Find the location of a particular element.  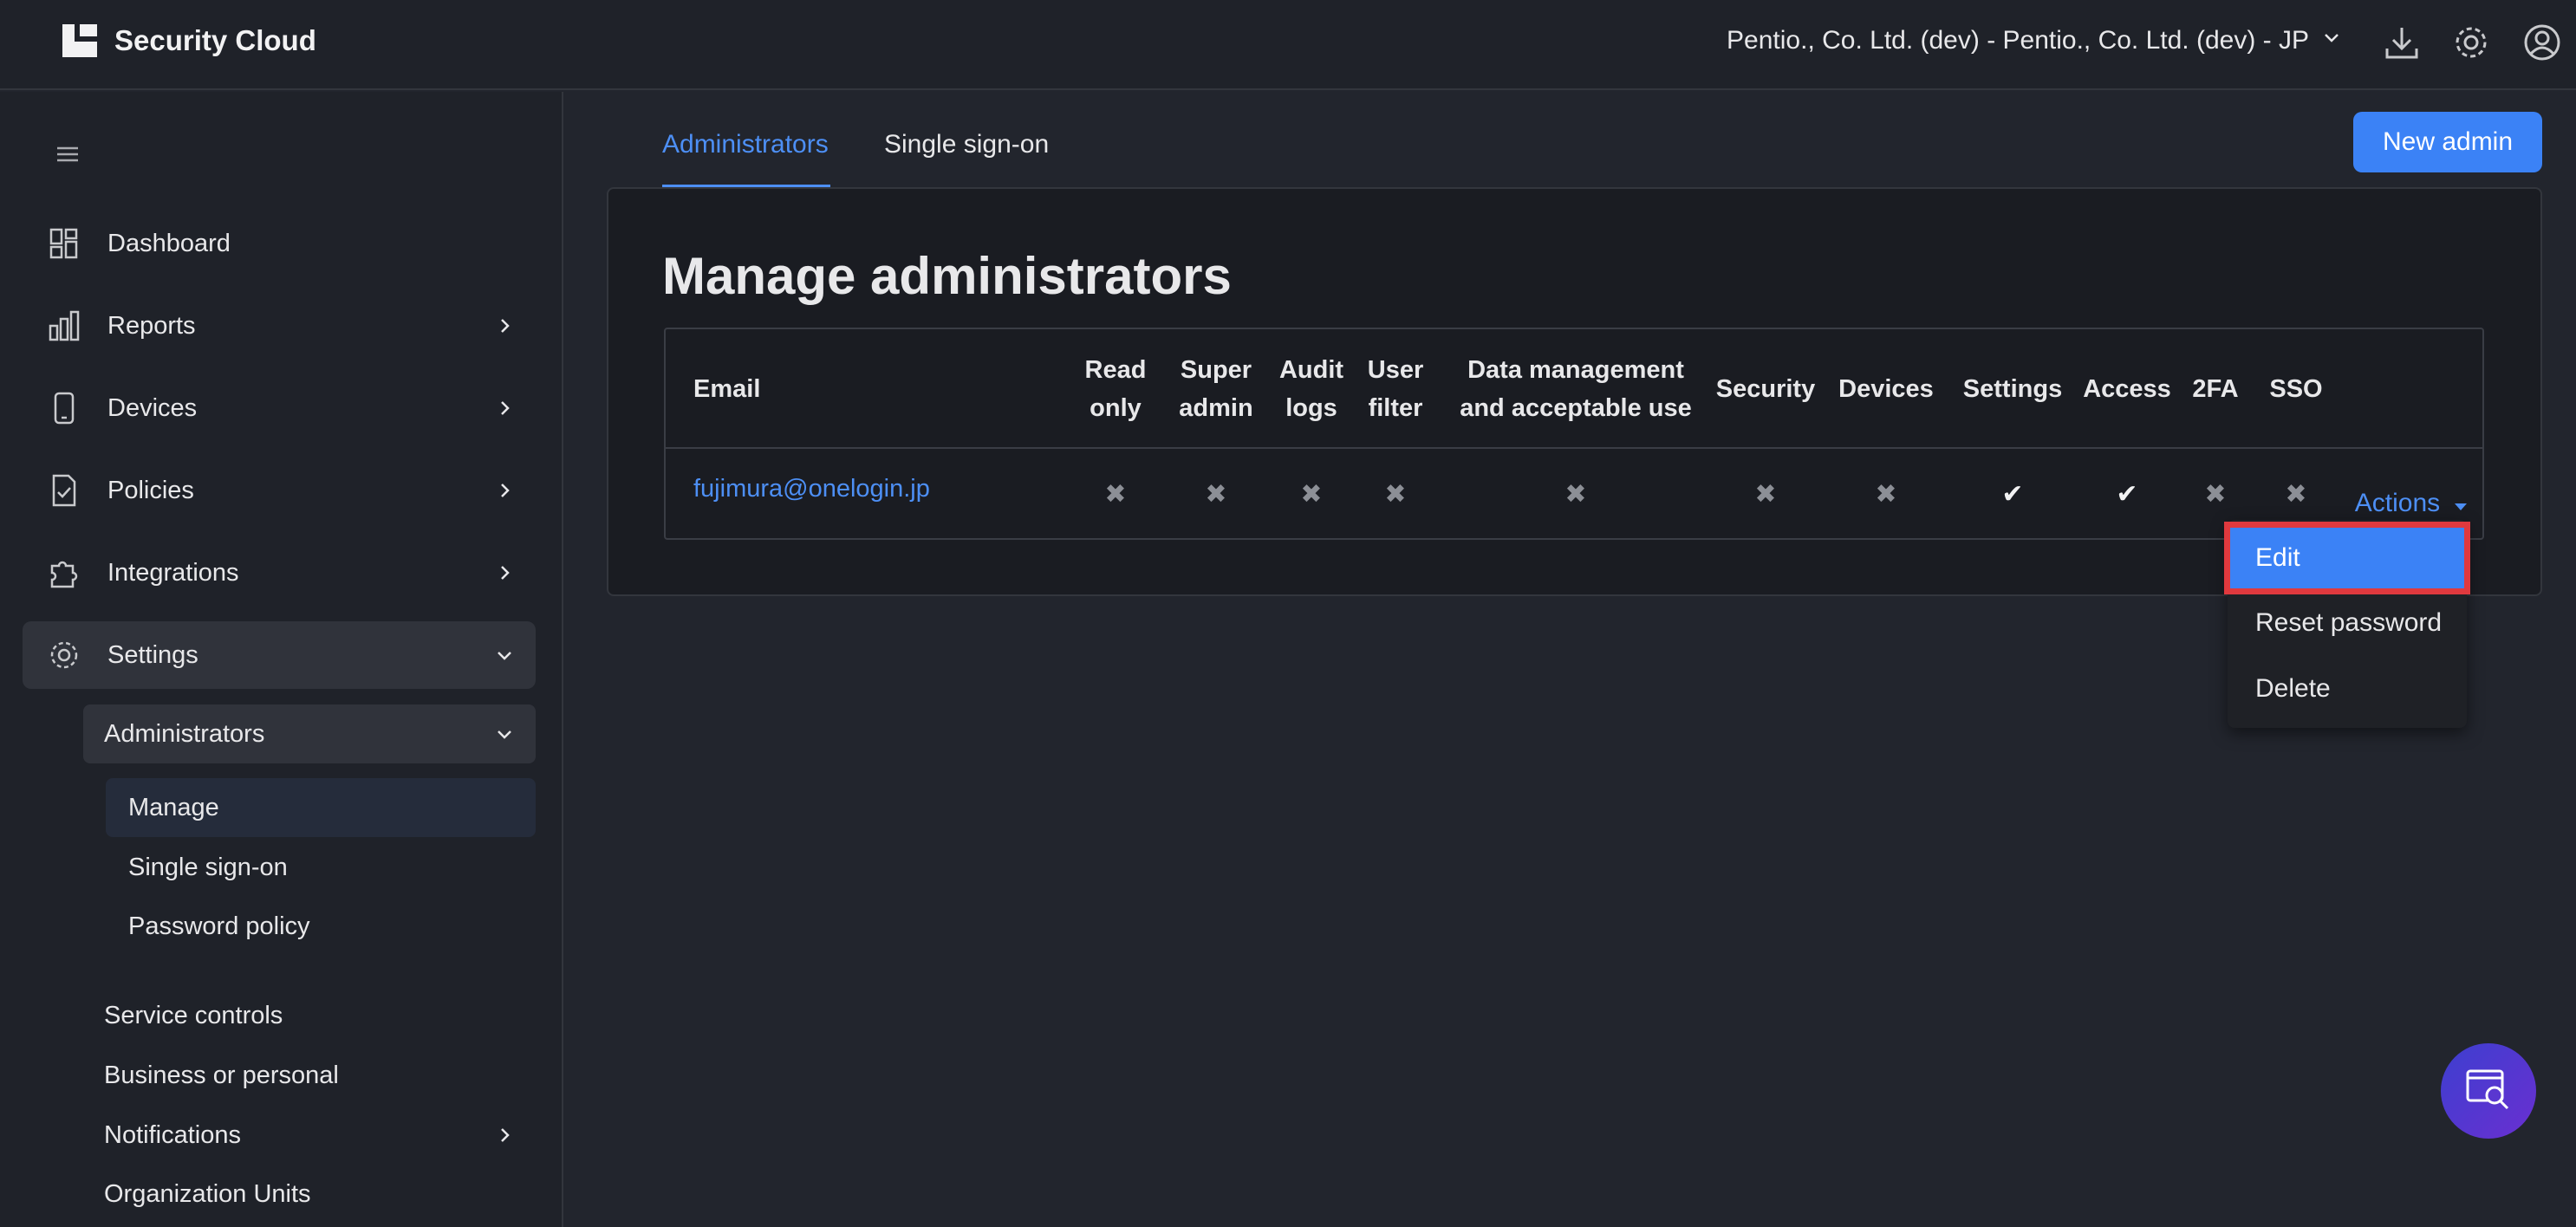

active-tab-indicator is located at coordinates (746, 186).